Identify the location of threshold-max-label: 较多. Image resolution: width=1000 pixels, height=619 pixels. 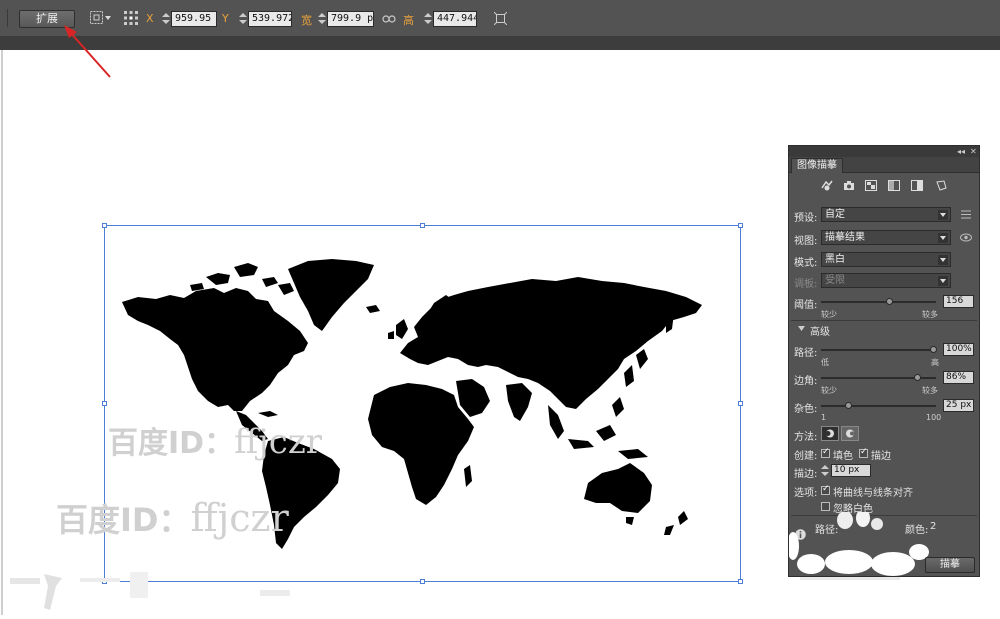
(930, 314).